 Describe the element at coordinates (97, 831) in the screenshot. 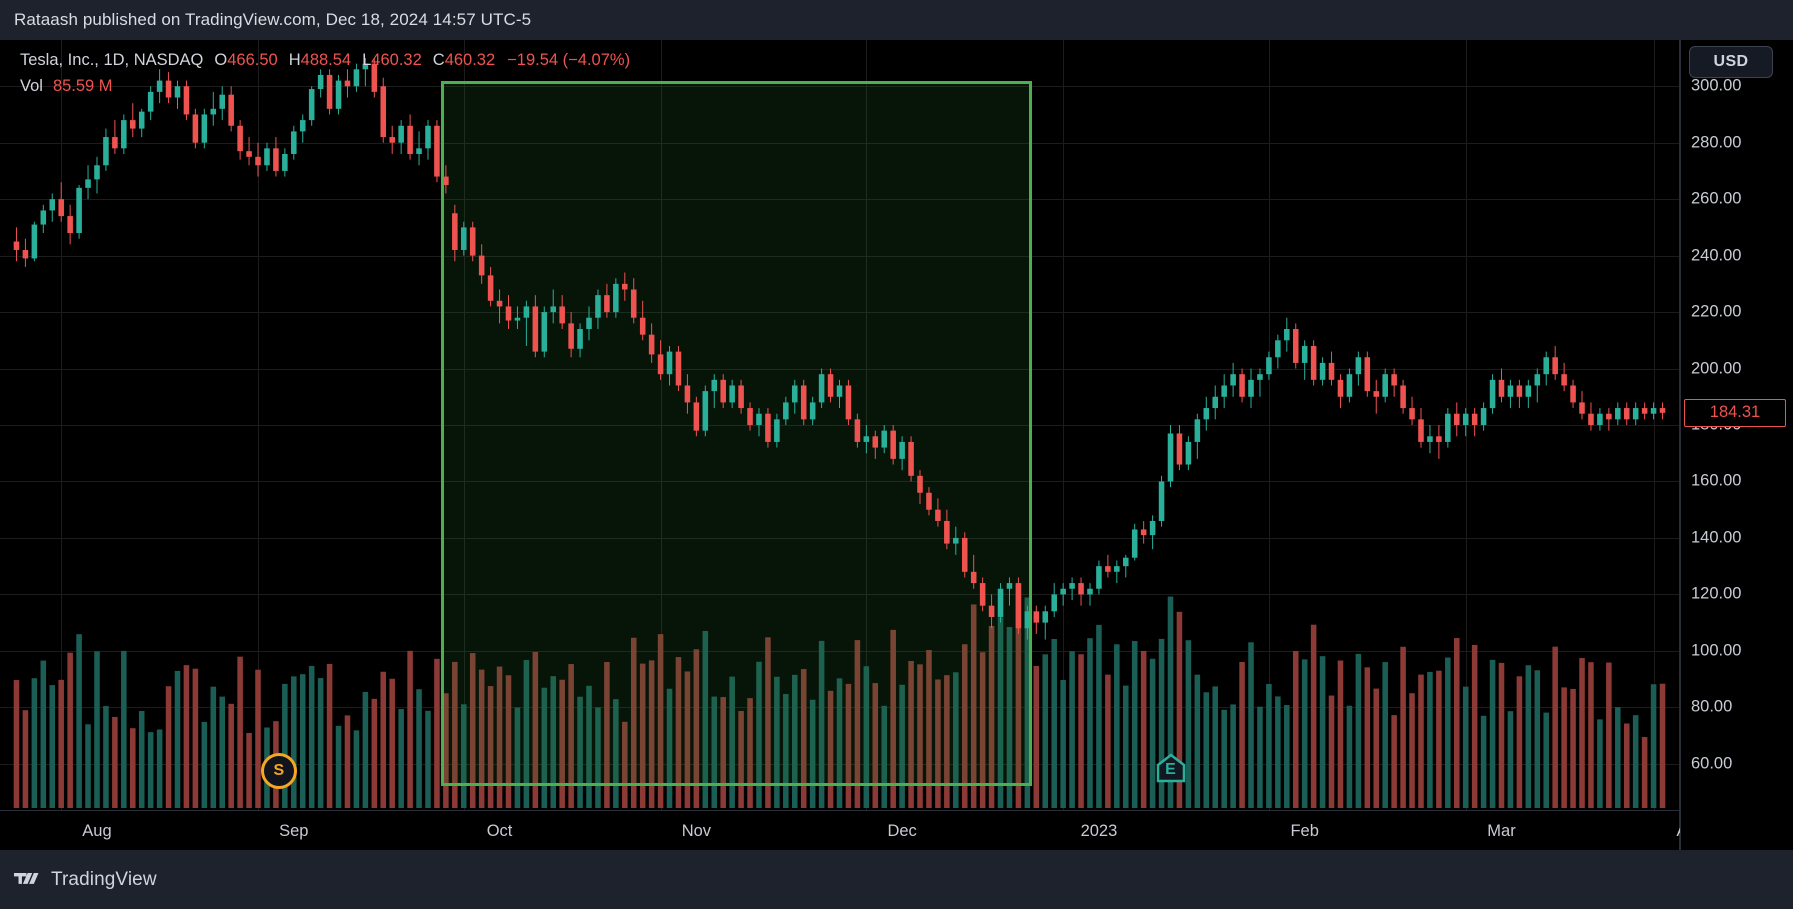

I see `time-tick: Aug` at that location.